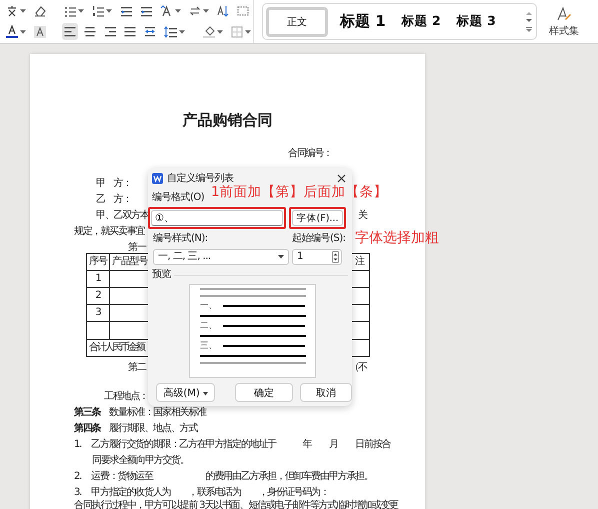 This screenshot has width=598, height=509. Describe the element at coordinates (157, 178) in the screenshot. I see `app-logo-icon` at that location.